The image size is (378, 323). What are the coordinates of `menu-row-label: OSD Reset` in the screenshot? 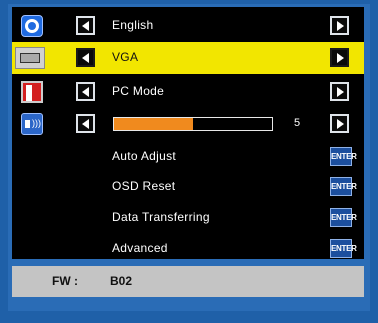 It's located at (144, 186).